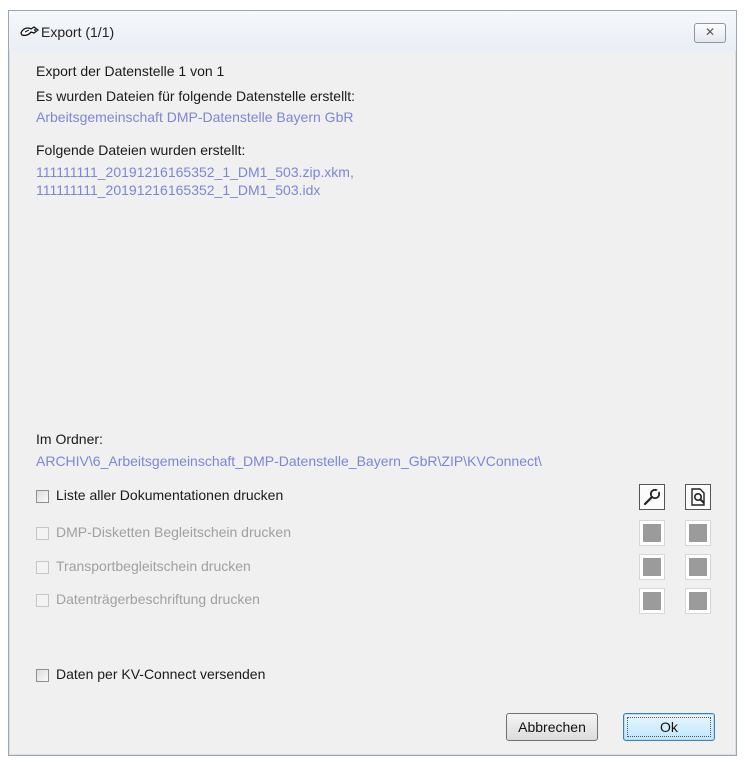 The height and width of the screenshot is (762, 745). I want to click on files-label: Folgende Dateien wurden erstellt:, so click(141, 150).